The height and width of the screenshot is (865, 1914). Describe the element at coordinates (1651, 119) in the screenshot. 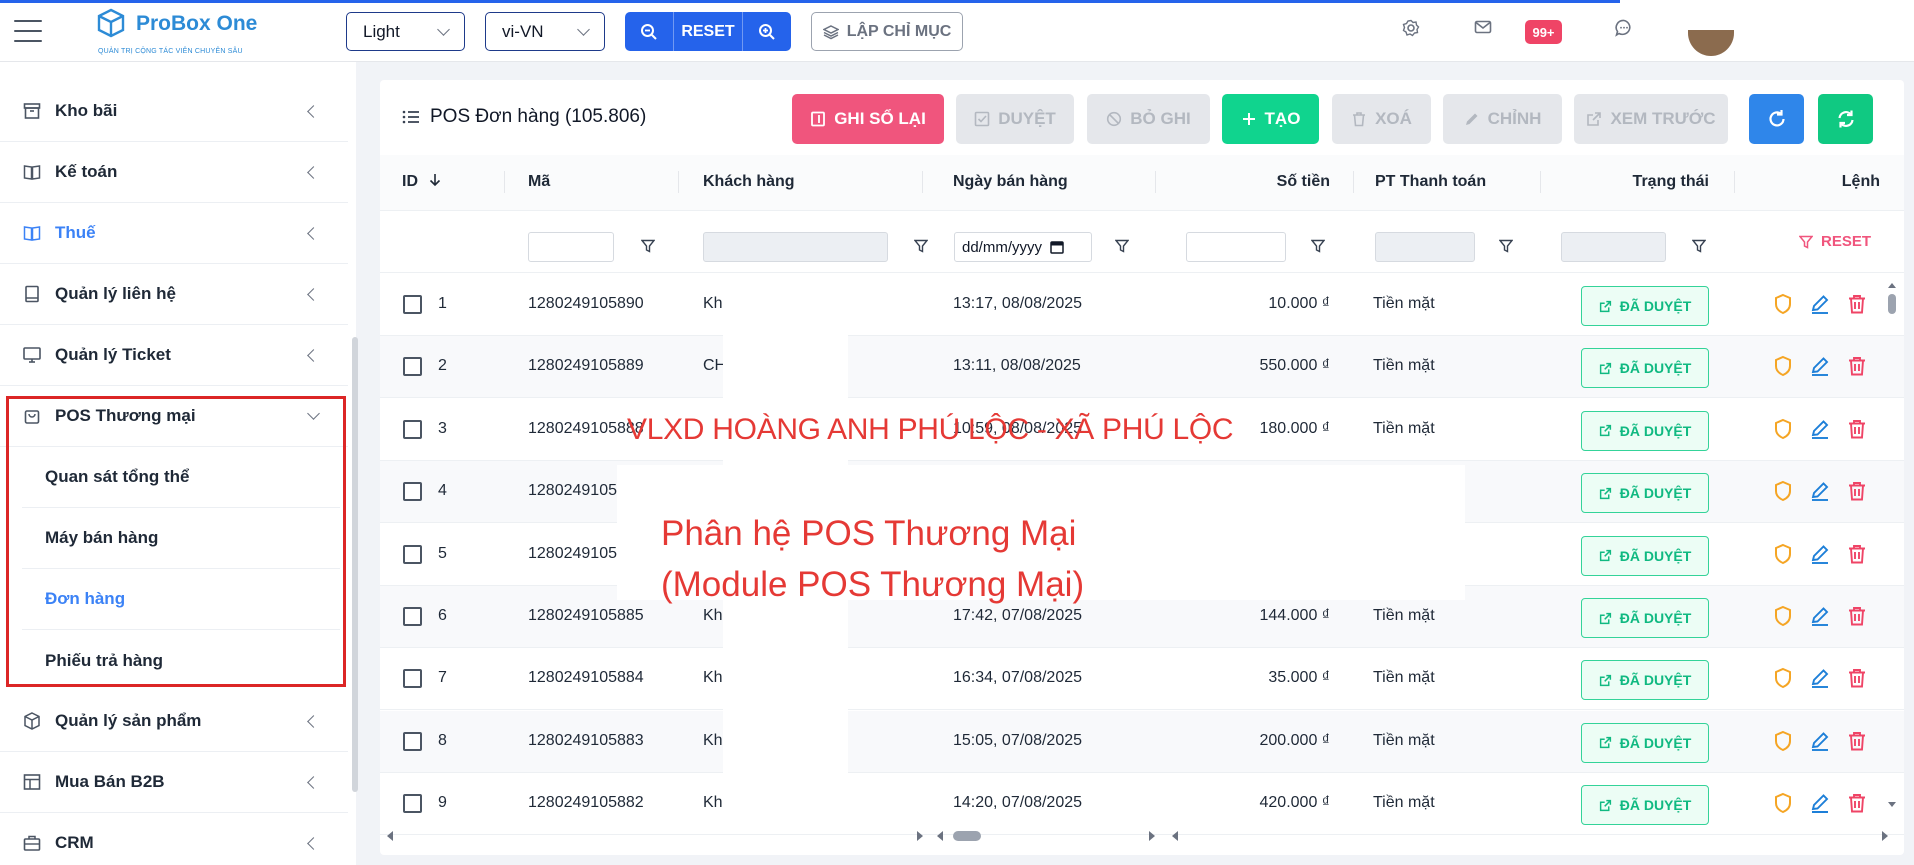

I see `xem-truoc-button: XEM TRƯỚC` at that location.